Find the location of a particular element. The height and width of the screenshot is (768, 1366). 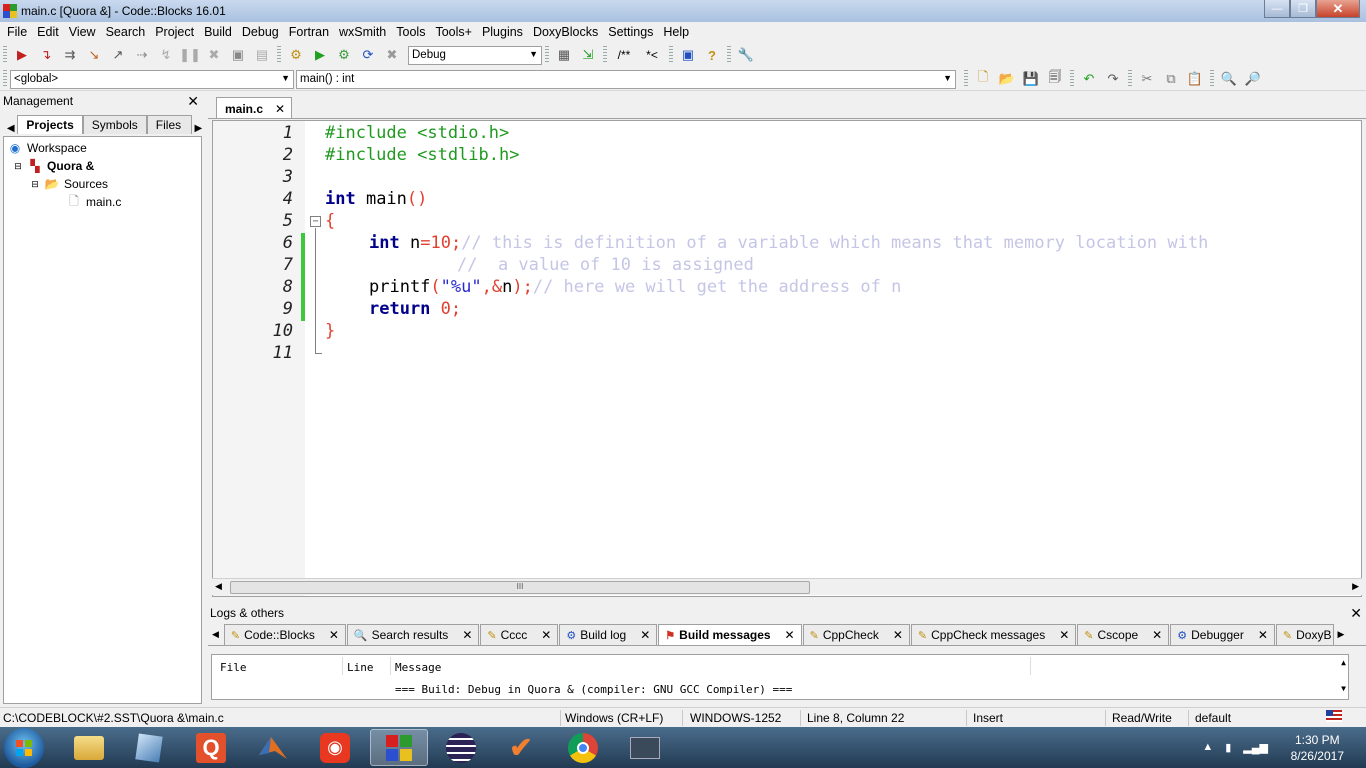

tab-files: Files is located at coordinates (169, 124).